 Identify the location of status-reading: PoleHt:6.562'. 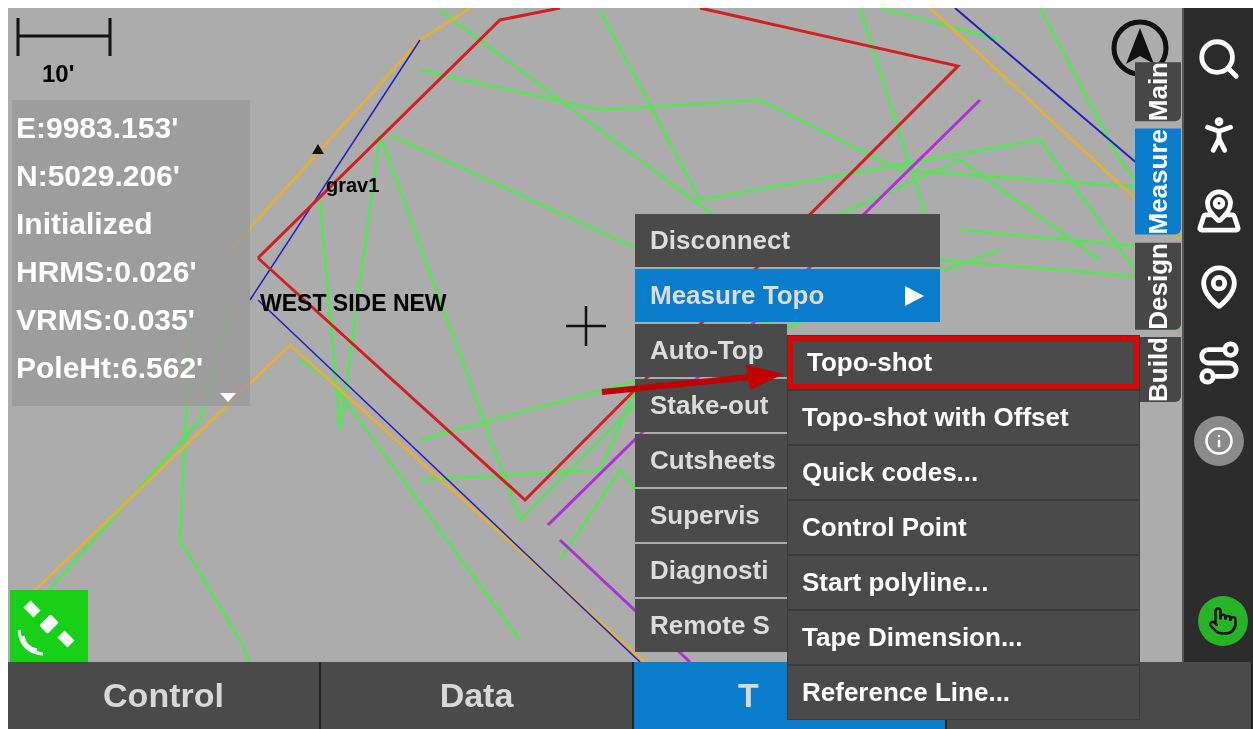
(110, 368).